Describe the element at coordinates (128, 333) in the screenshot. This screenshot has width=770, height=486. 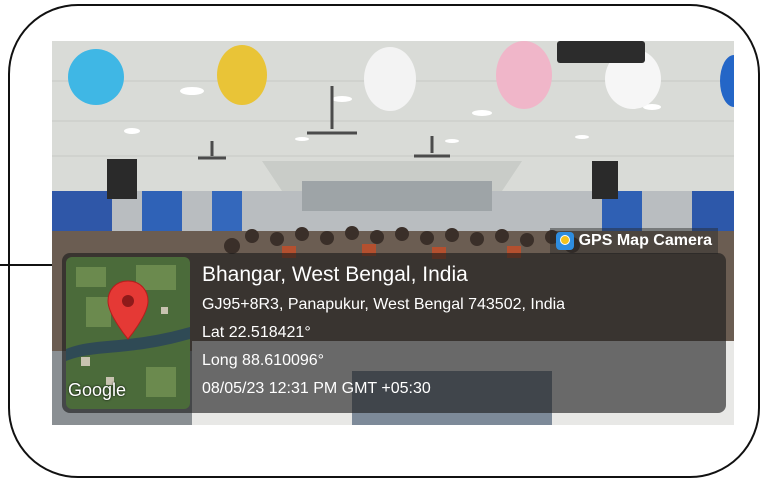
I see `mini-map: Google` at that location.